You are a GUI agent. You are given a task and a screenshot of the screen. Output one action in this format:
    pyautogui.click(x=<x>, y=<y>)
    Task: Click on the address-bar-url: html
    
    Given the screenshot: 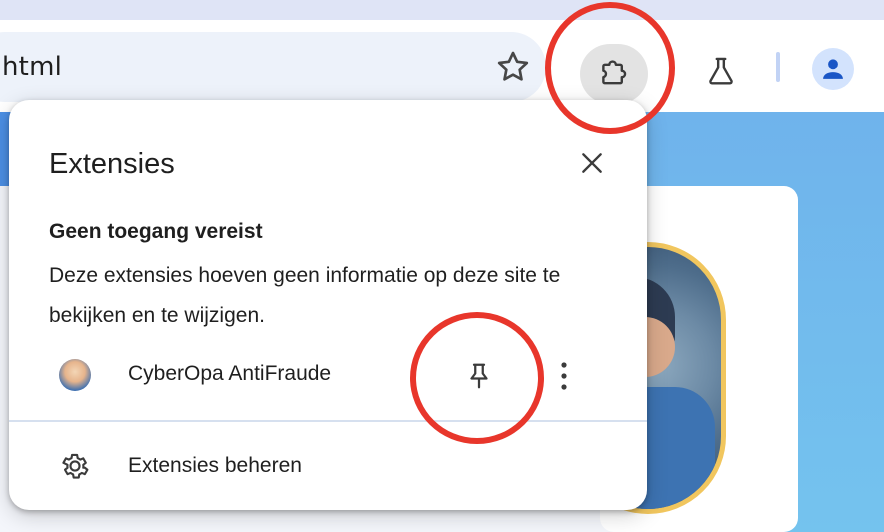 What is the action you would take?
    pyautogui.click(x=32, y=67)
    